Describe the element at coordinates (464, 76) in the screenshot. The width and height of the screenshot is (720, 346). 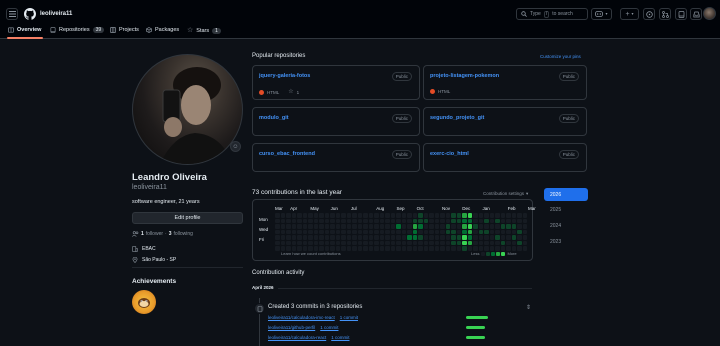
I see `repo-link: projeto-listagem-pokemon` at that location.